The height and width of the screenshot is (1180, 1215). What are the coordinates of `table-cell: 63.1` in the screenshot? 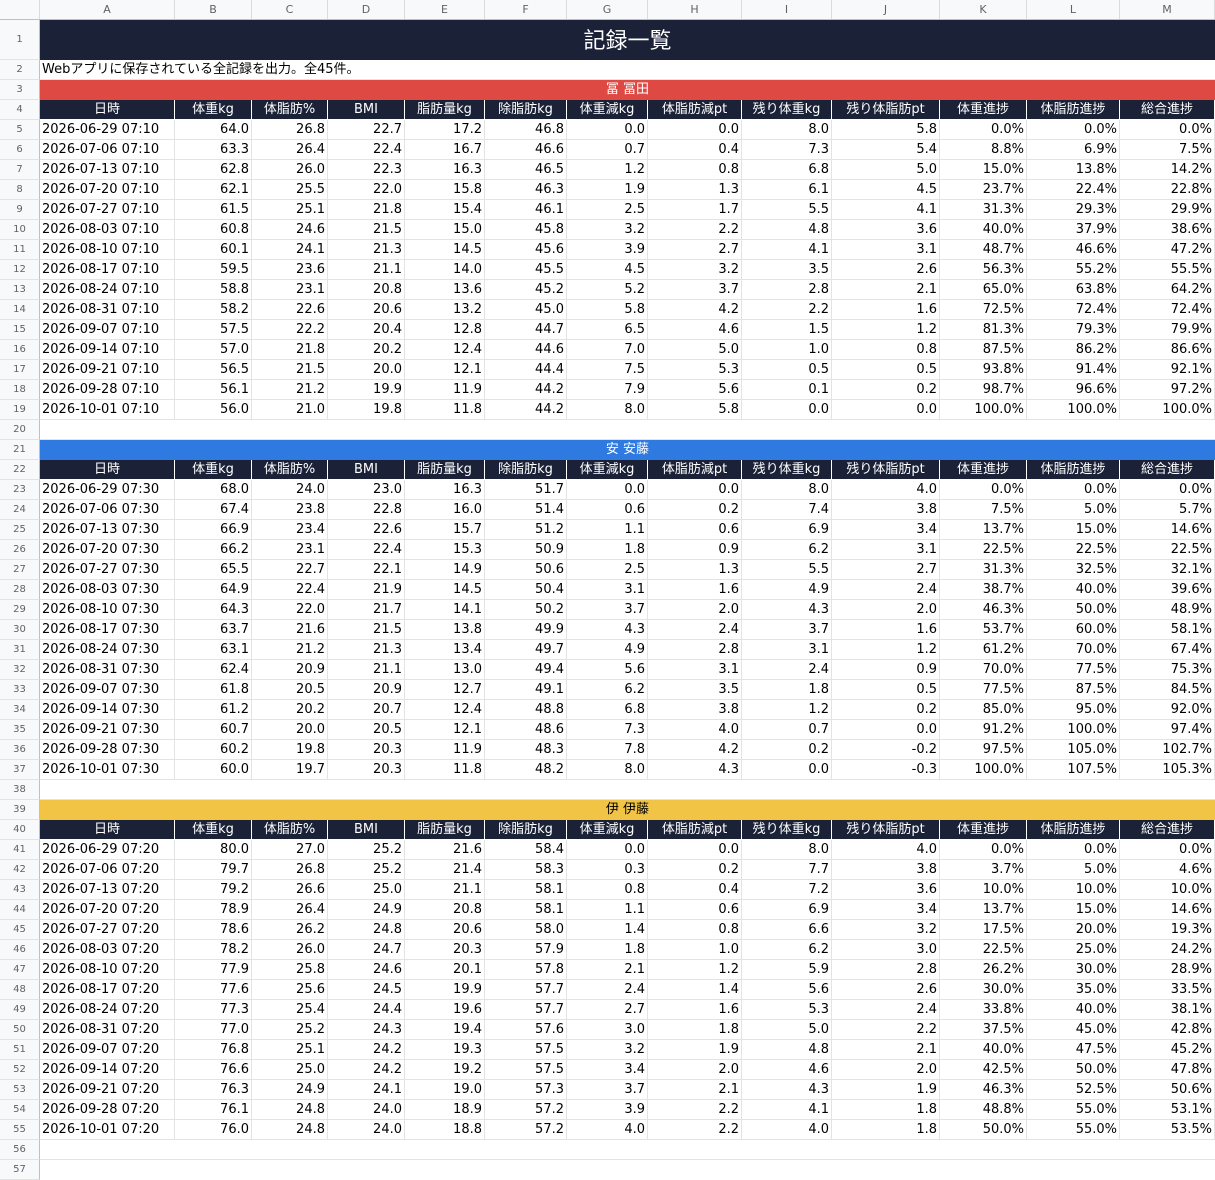 It's located at (213, 650).